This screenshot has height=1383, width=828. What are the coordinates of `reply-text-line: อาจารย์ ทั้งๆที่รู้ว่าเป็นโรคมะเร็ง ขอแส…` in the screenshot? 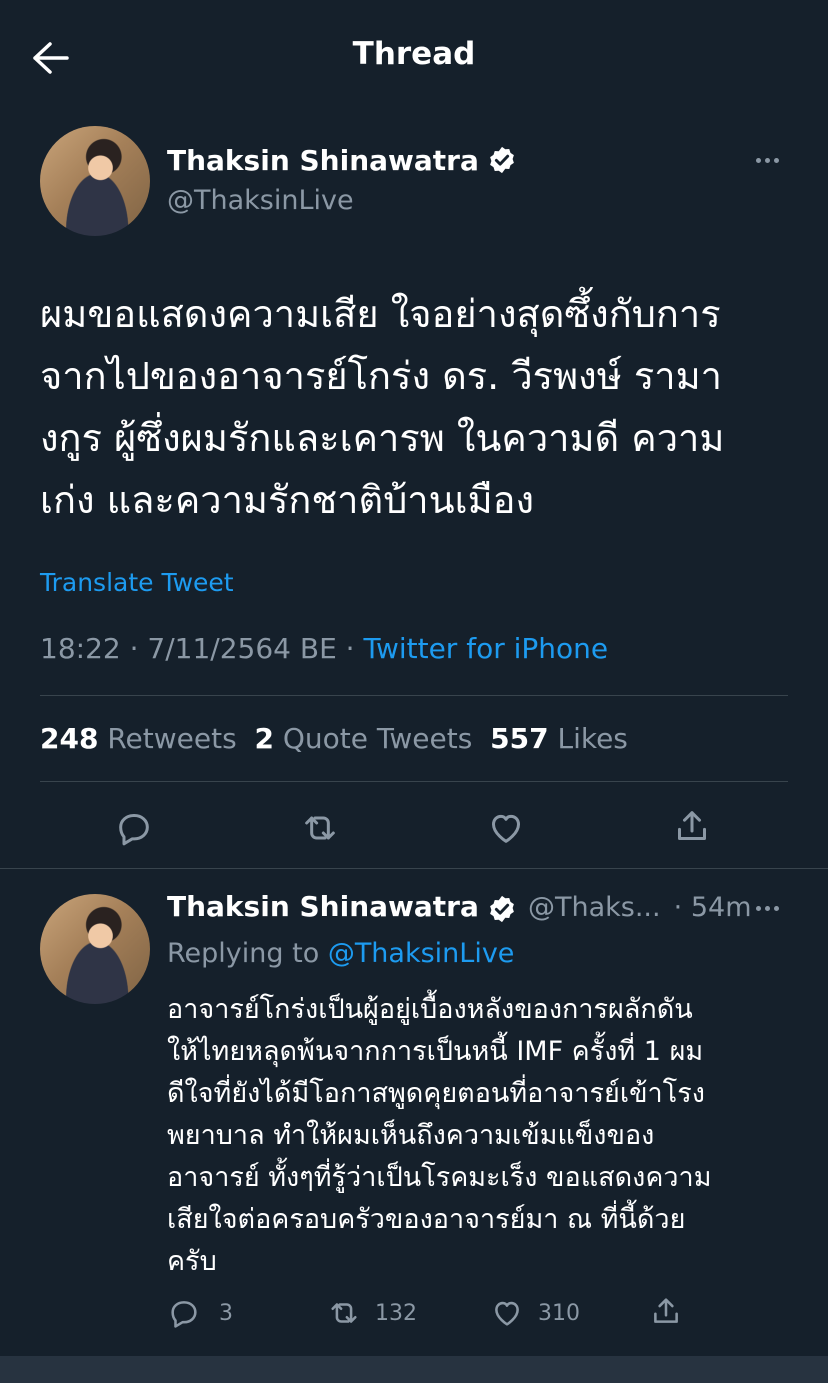 It's located at (439, 1177).